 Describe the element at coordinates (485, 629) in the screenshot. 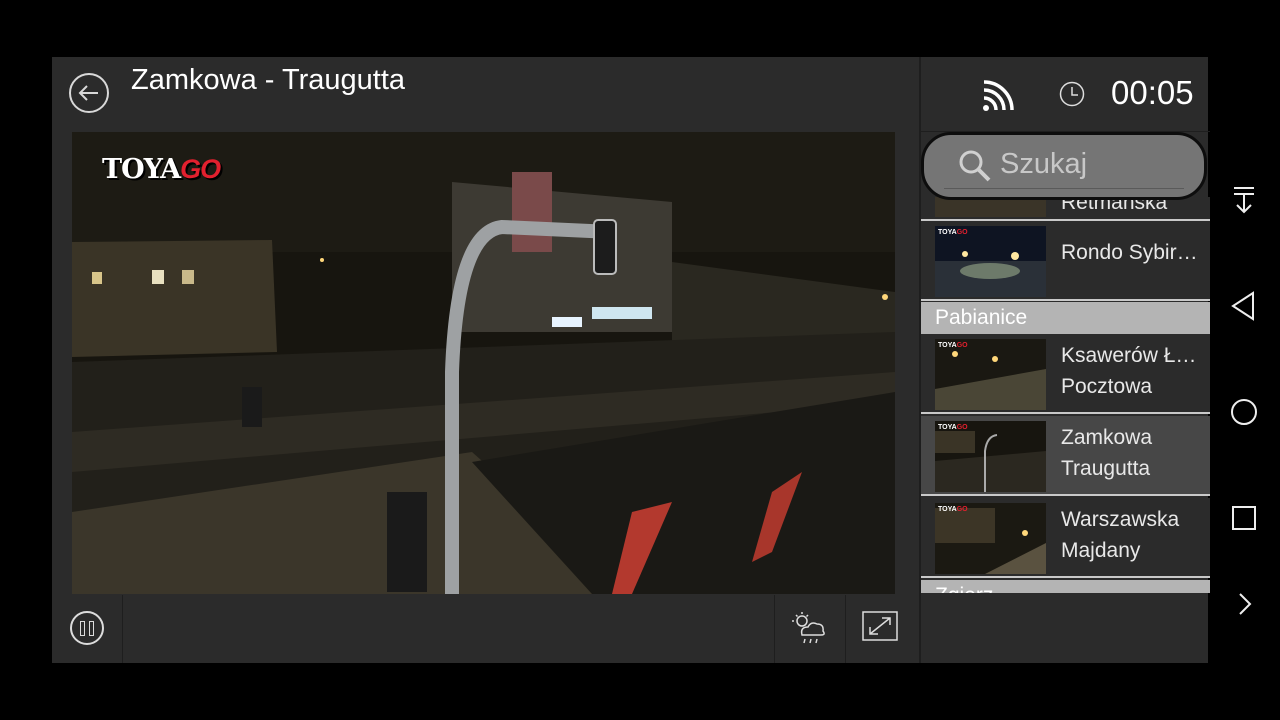

I see `player-controls` at that location.